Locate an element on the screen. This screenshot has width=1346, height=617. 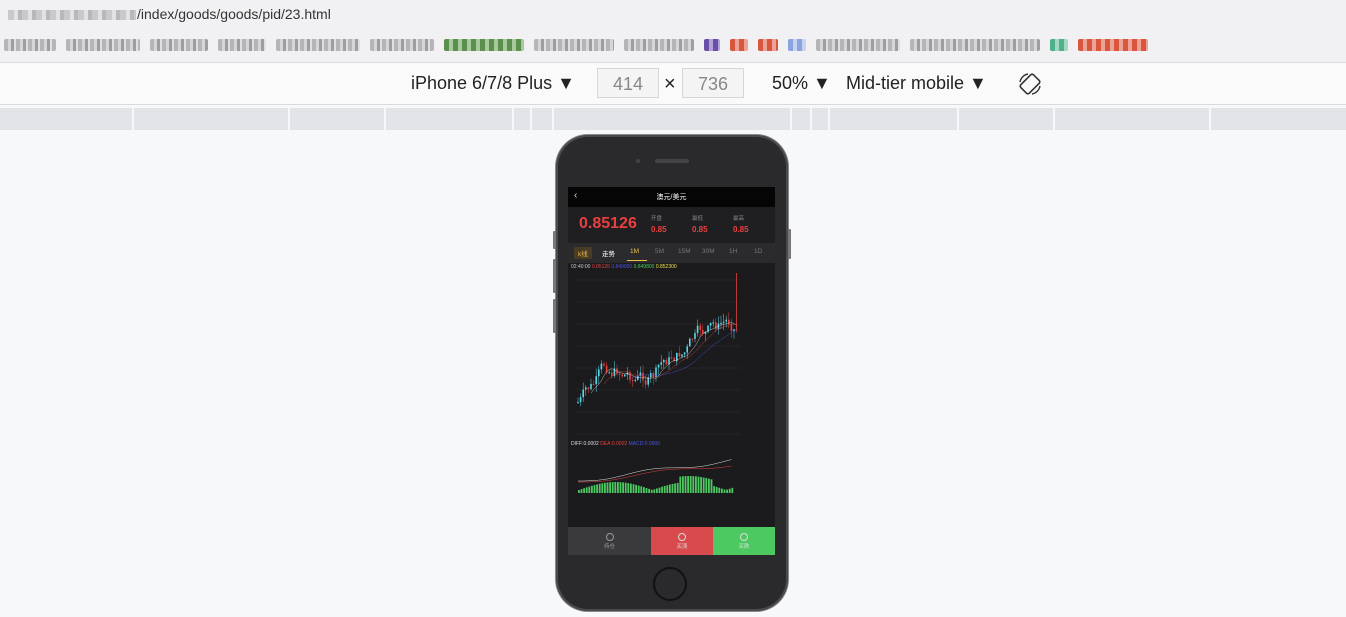
address-bar: /index/goods/goods/pid/23.html is located at coordinates (673, 13).